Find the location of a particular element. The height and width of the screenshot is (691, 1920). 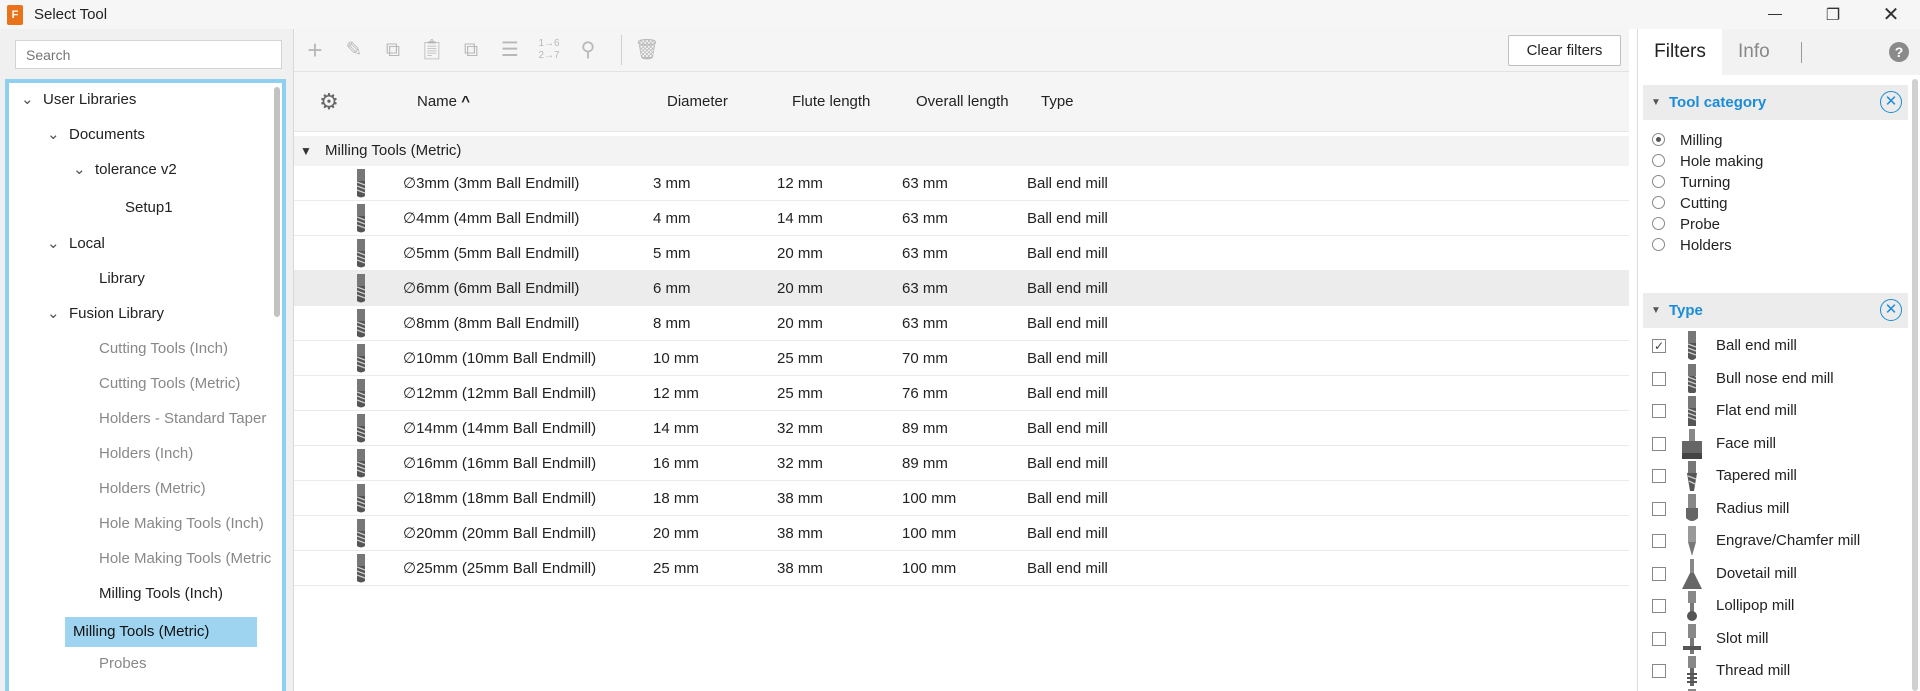

tree-item: Cutting Tools (Inch) is located at coordinates (163, 349).